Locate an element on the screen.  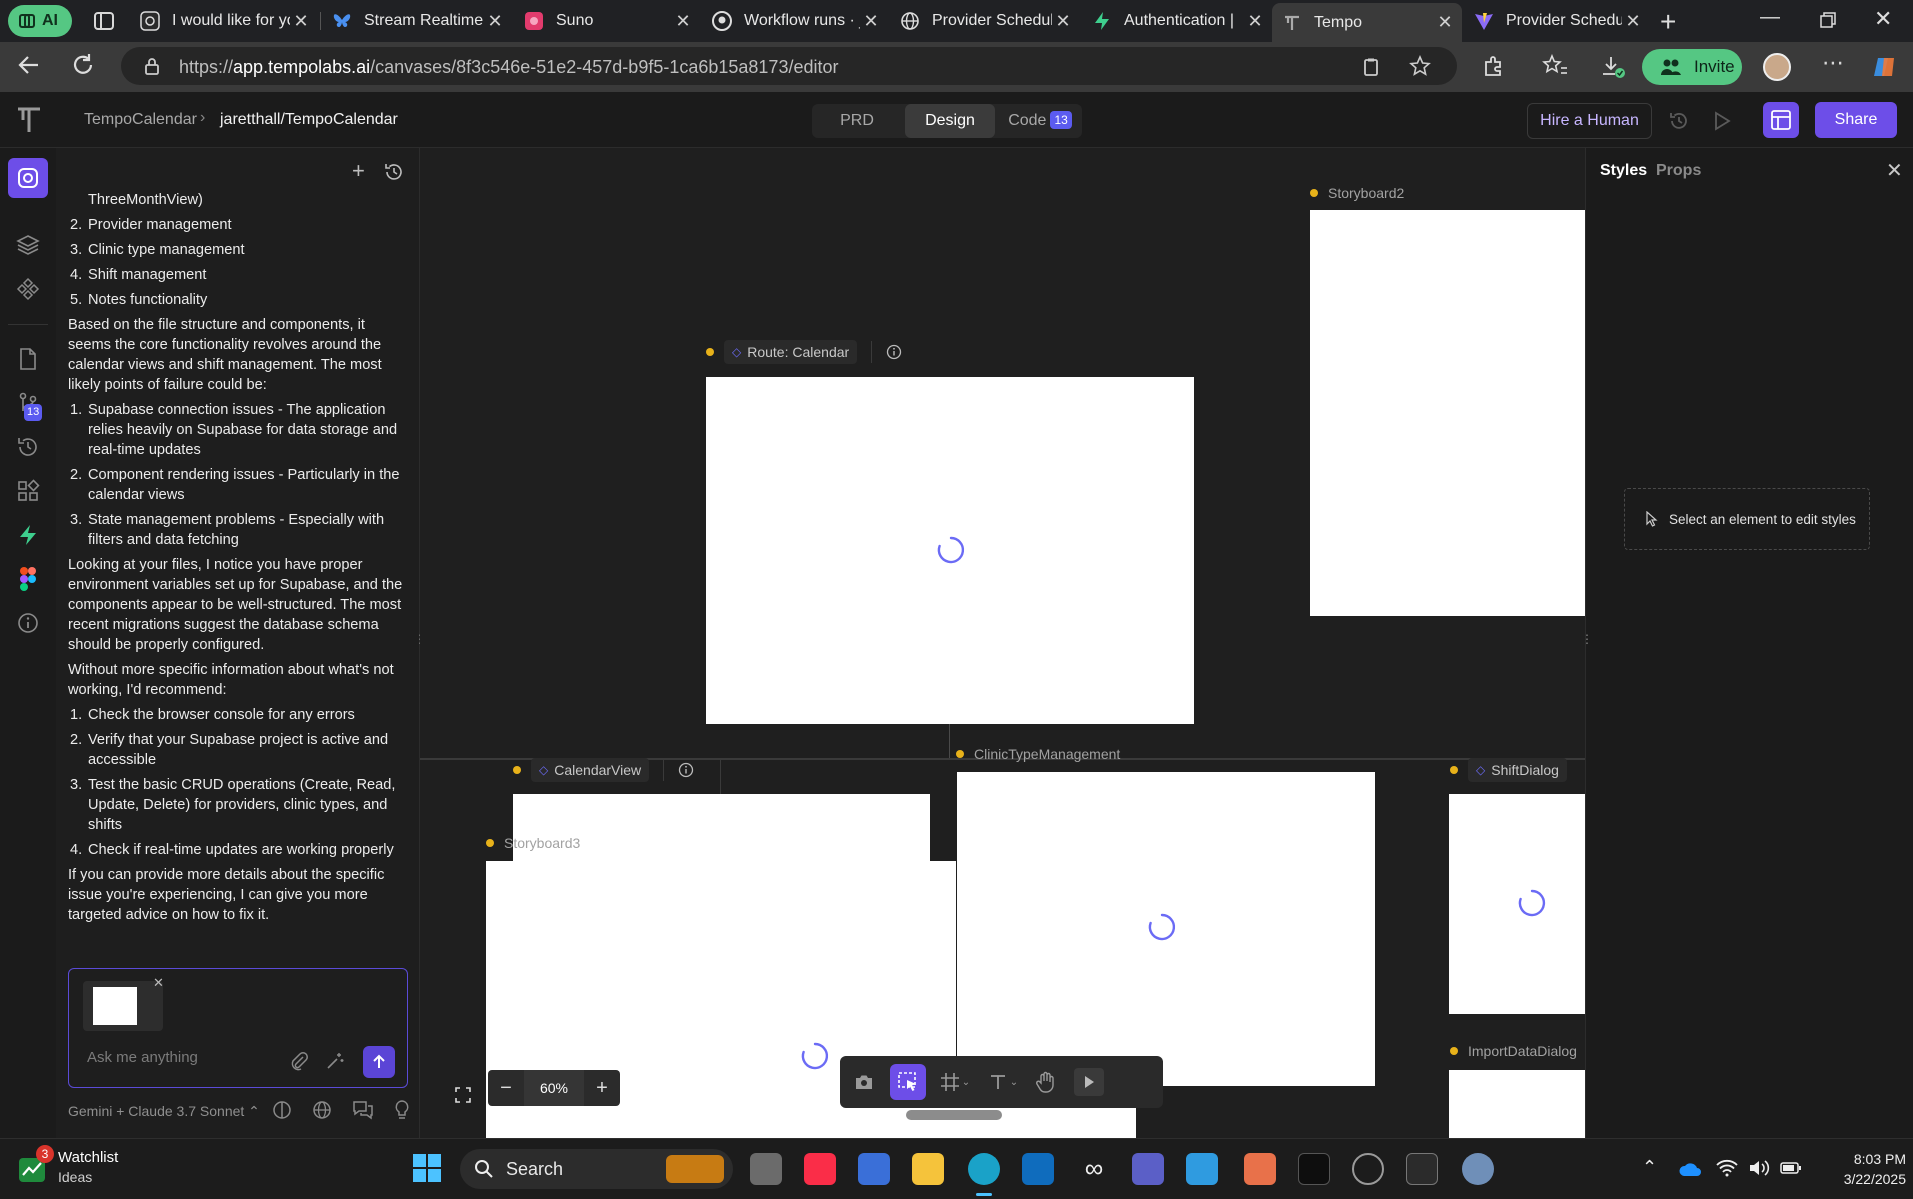
browser-tab: I would like for yo ✕ is located at coordinates (224, 21).